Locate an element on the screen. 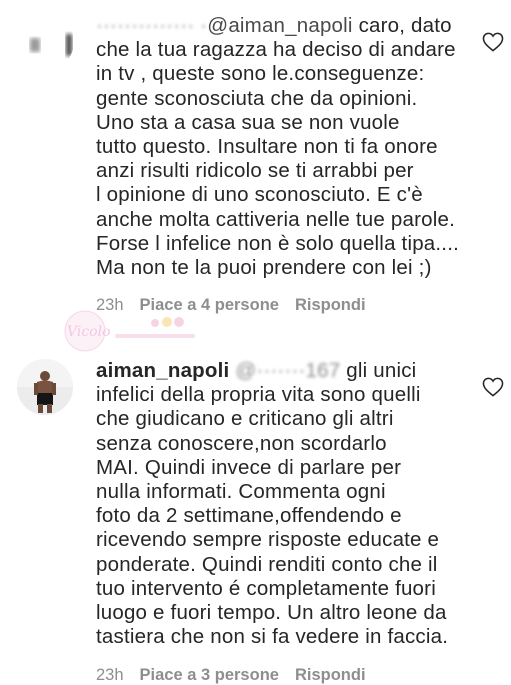 This screenshot has height=685, width=511. comment-line: l opinione di uno sconosciuto. E c'è is located at coordinates (259, 195).